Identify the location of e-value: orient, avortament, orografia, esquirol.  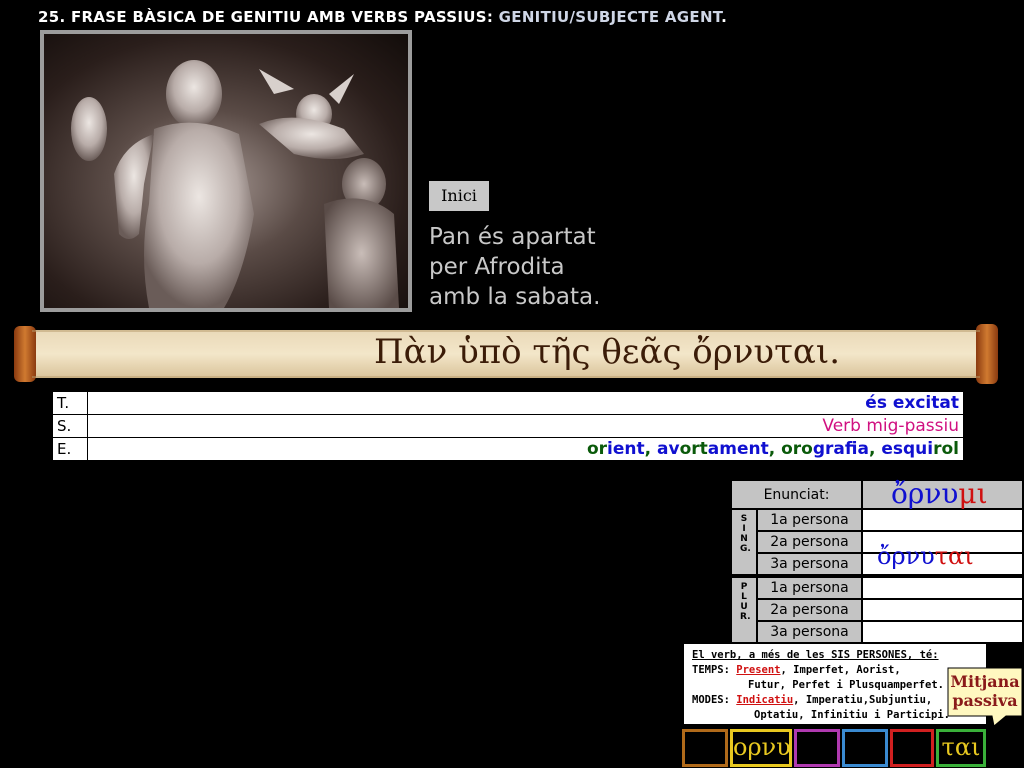
(525, 449).